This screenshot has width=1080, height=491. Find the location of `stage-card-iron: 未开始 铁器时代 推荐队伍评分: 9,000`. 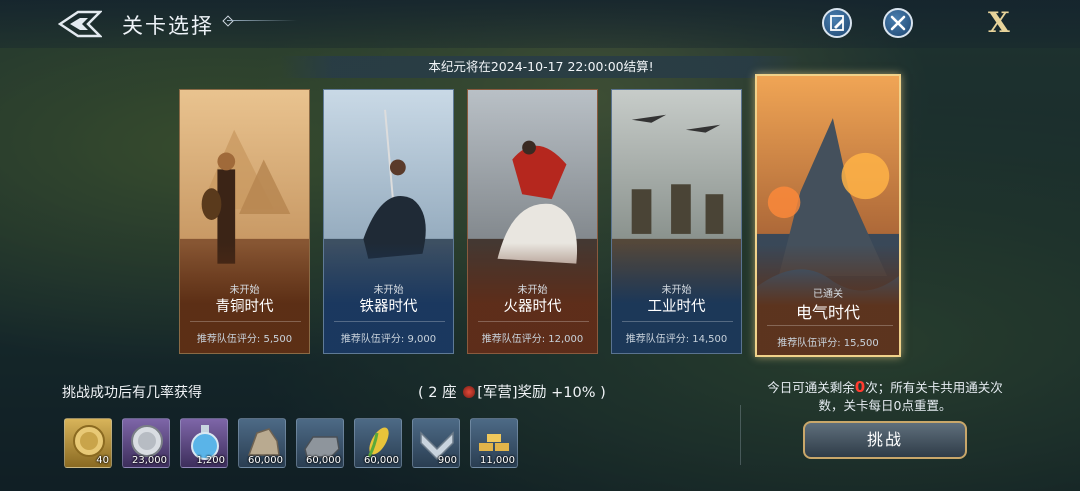

stage-card-iron: 未开始 铁器时代 推荐队伍评分: 9,000 is located at coordinates (388, 221).